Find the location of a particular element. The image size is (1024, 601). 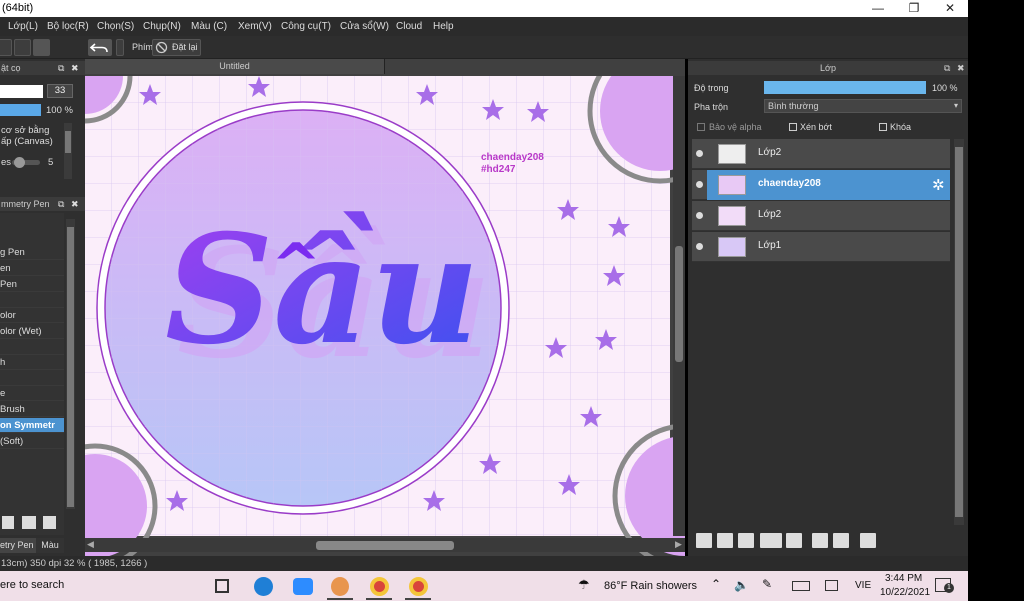

clock-time: 3:44 PM is located at coordinates (903, 578).